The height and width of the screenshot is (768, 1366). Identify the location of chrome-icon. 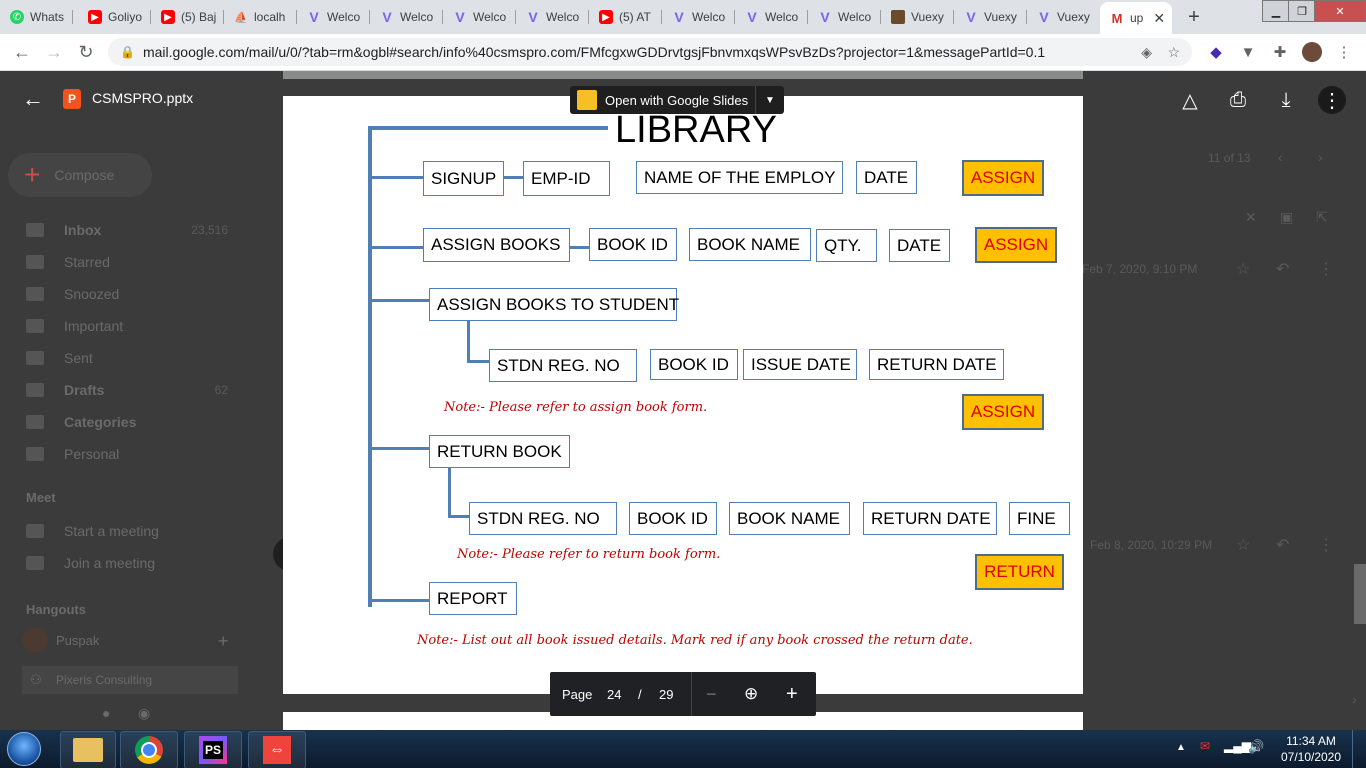
(149, 749).